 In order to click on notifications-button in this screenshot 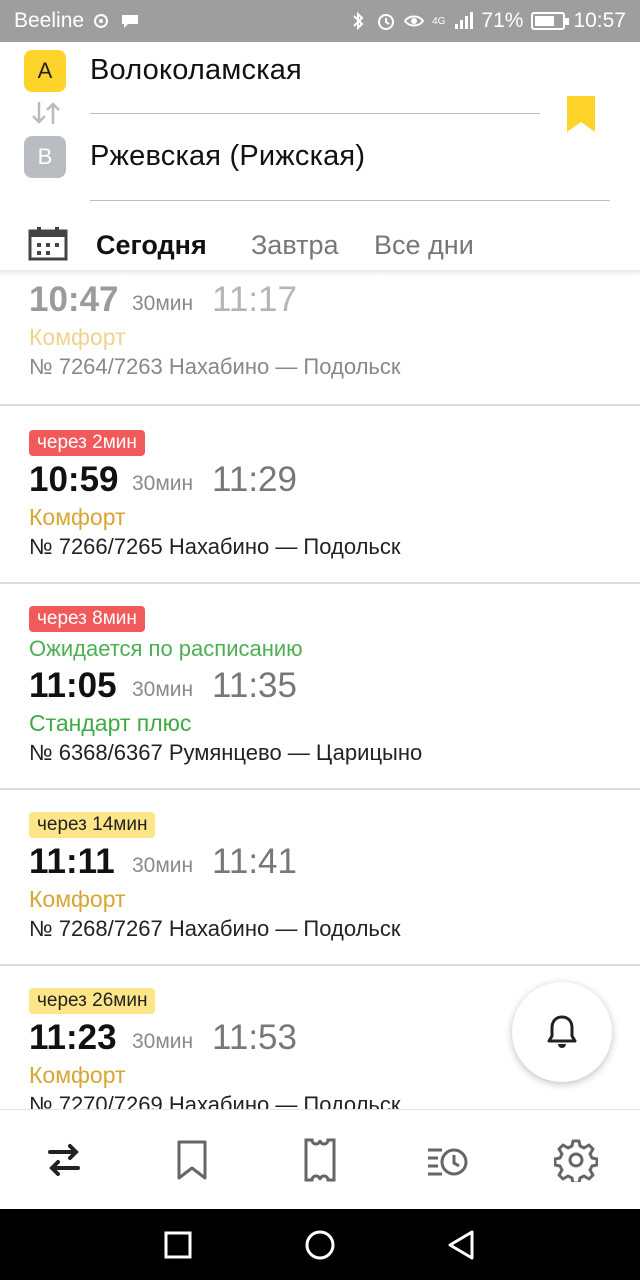, I will do `click(562, 1032)`.